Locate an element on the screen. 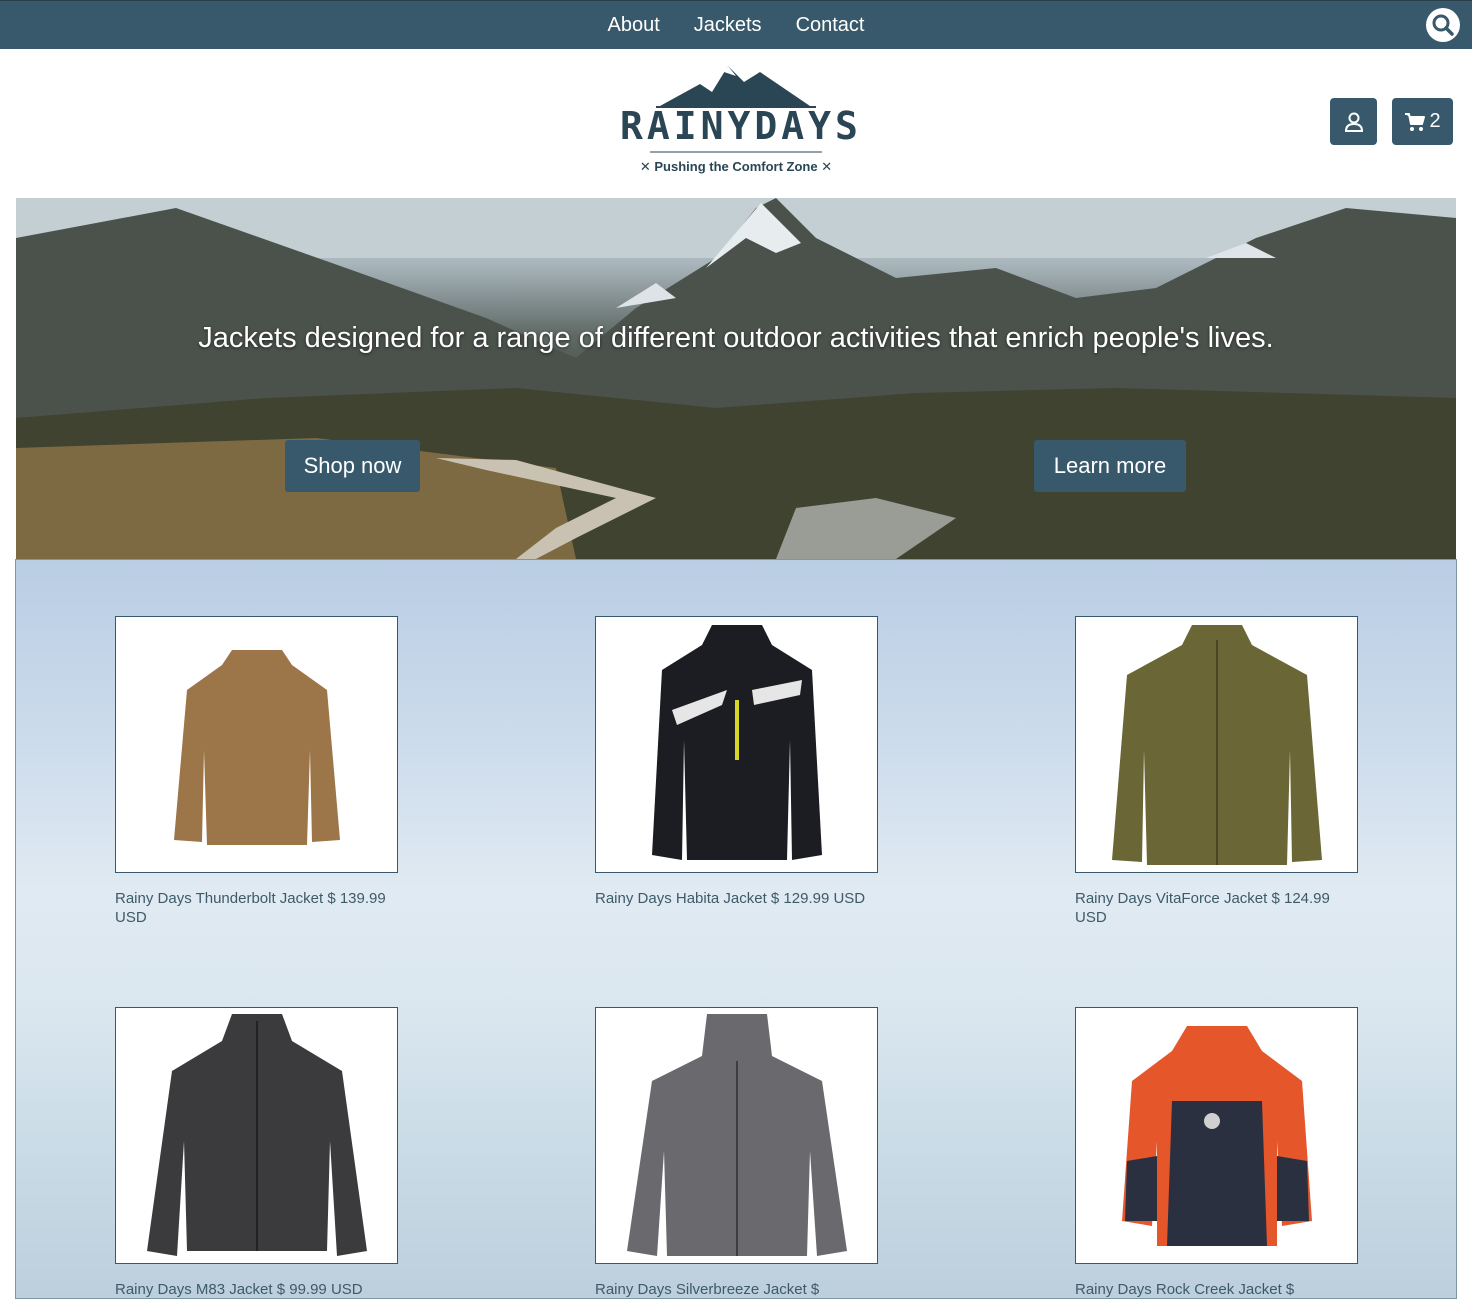 This screenshot has height=1299, width=1472. shop-now-button: Shop now is located at coordinates (352, 466).